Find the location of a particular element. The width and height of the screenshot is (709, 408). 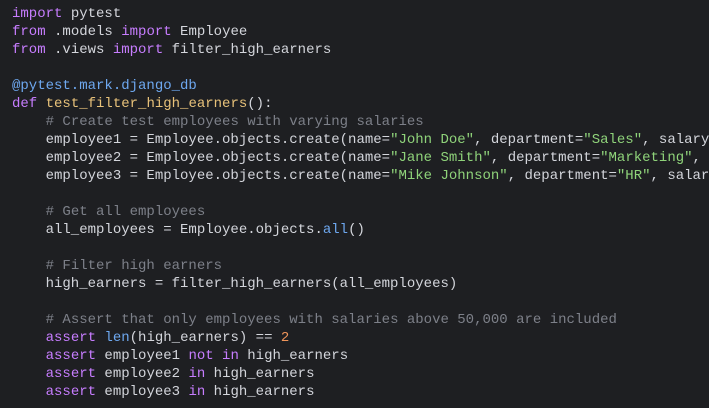

code-text: pytest is located at coordinates (92, 14).